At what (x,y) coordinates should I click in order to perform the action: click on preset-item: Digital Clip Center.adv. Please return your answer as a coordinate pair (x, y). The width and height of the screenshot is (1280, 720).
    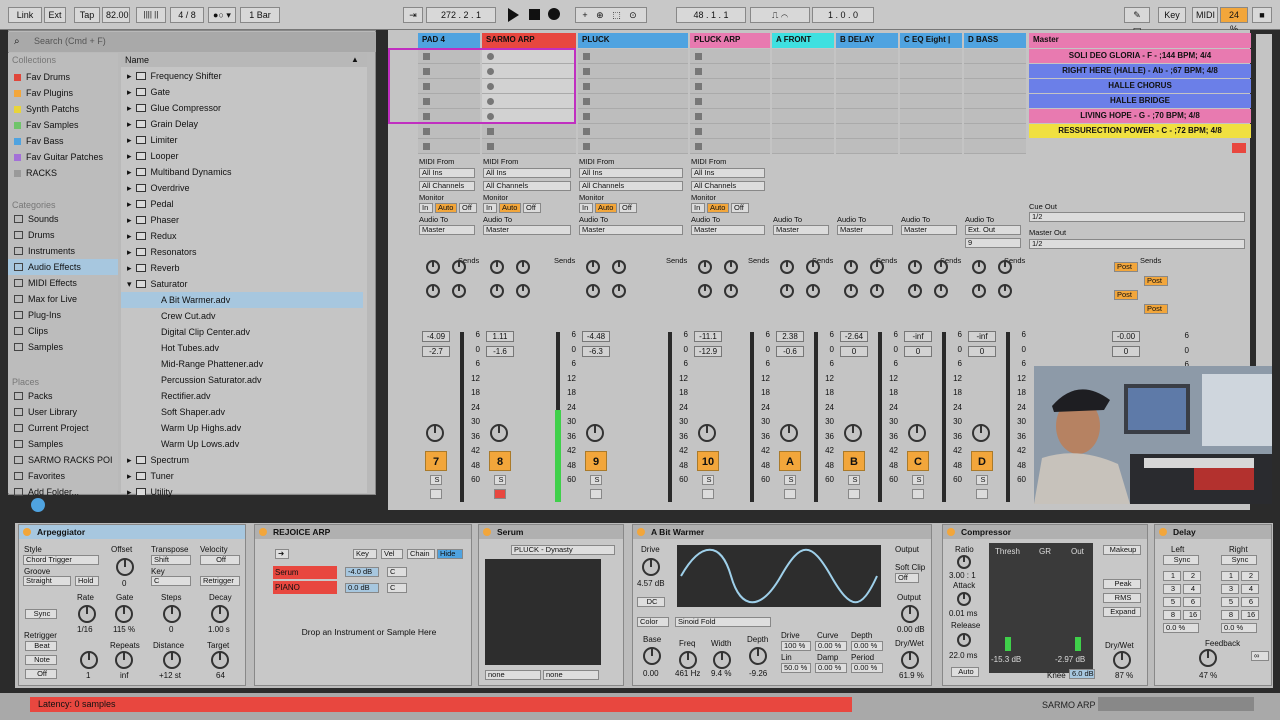
    Looking at the image, I should click on (242, 332).